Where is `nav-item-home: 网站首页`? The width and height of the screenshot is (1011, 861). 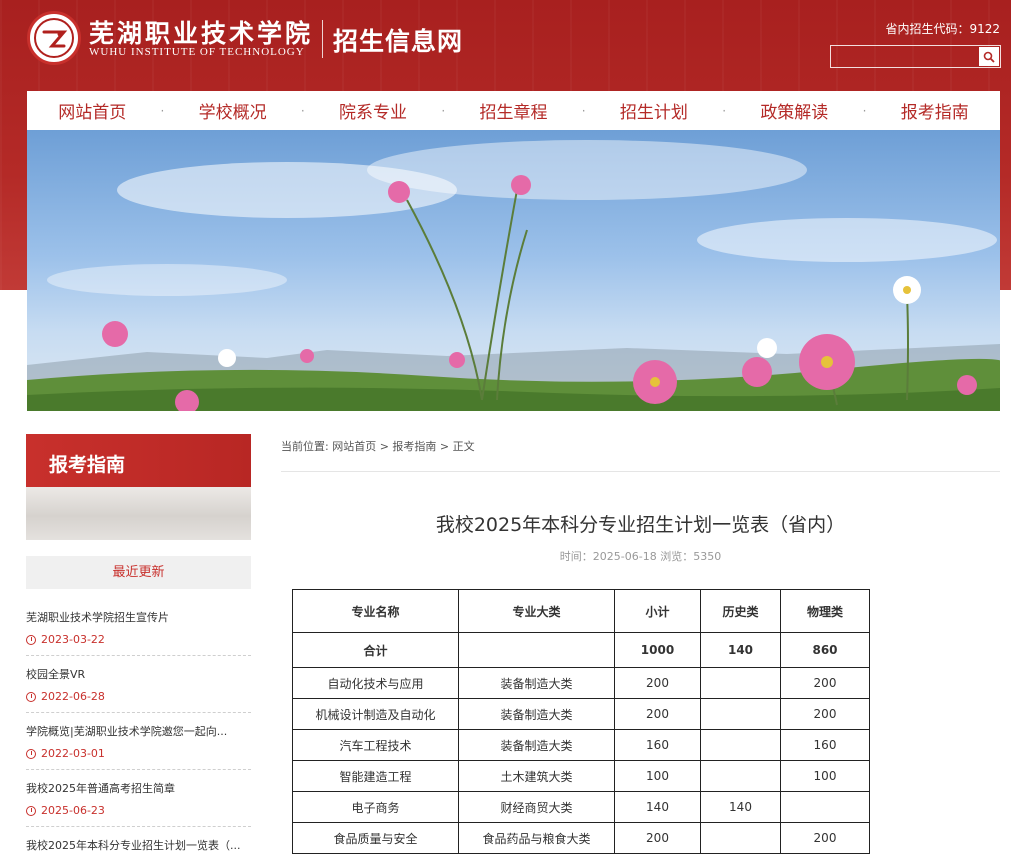
nav-item-home: 网站首页 is located at coordinates (92, 110).